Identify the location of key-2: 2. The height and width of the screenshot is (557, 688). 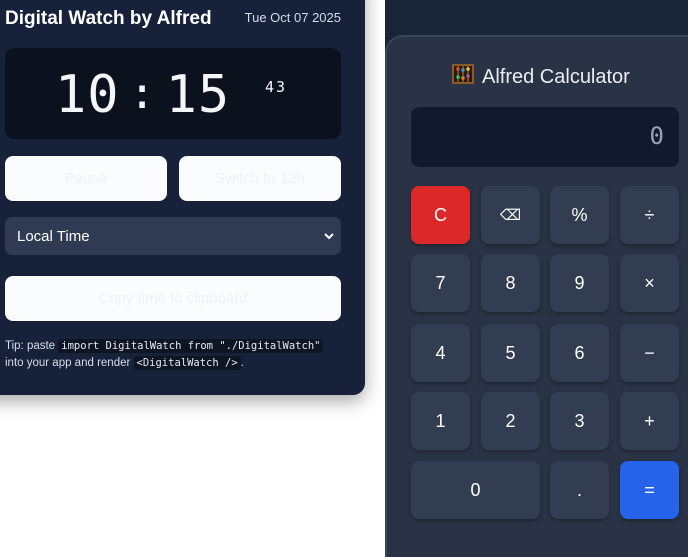
(510, 421).